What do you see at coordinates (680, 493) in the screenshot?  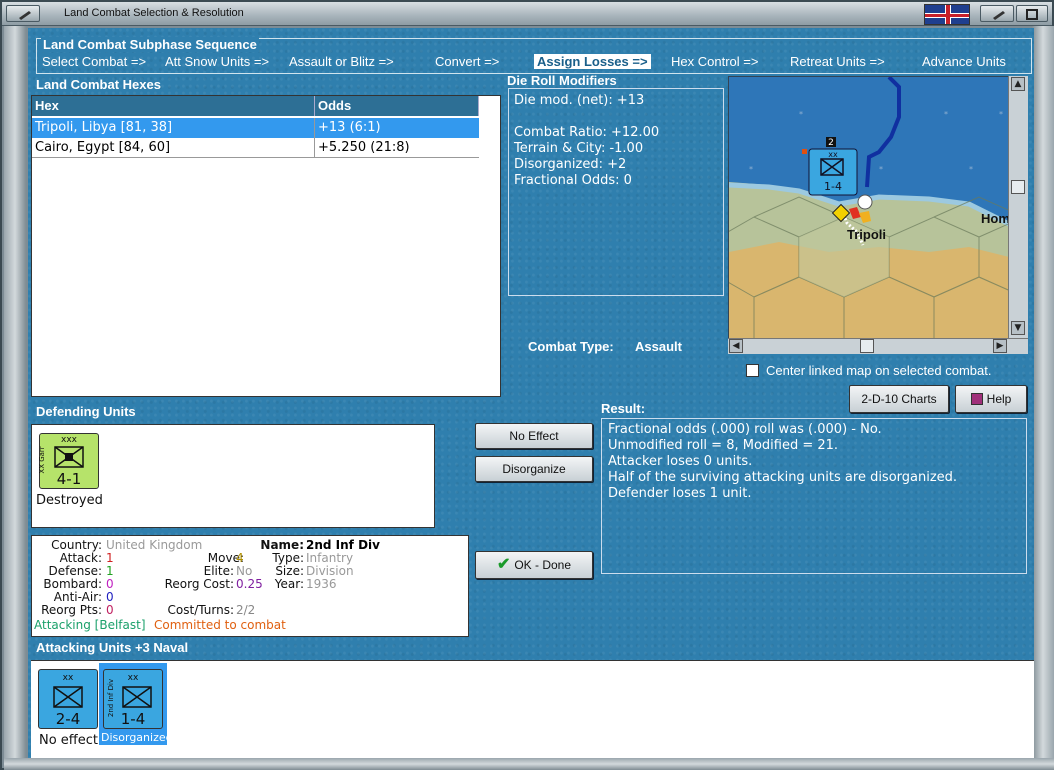 I see `result-line: Defender loses 1 unit.` at bounding box center [680, 493].